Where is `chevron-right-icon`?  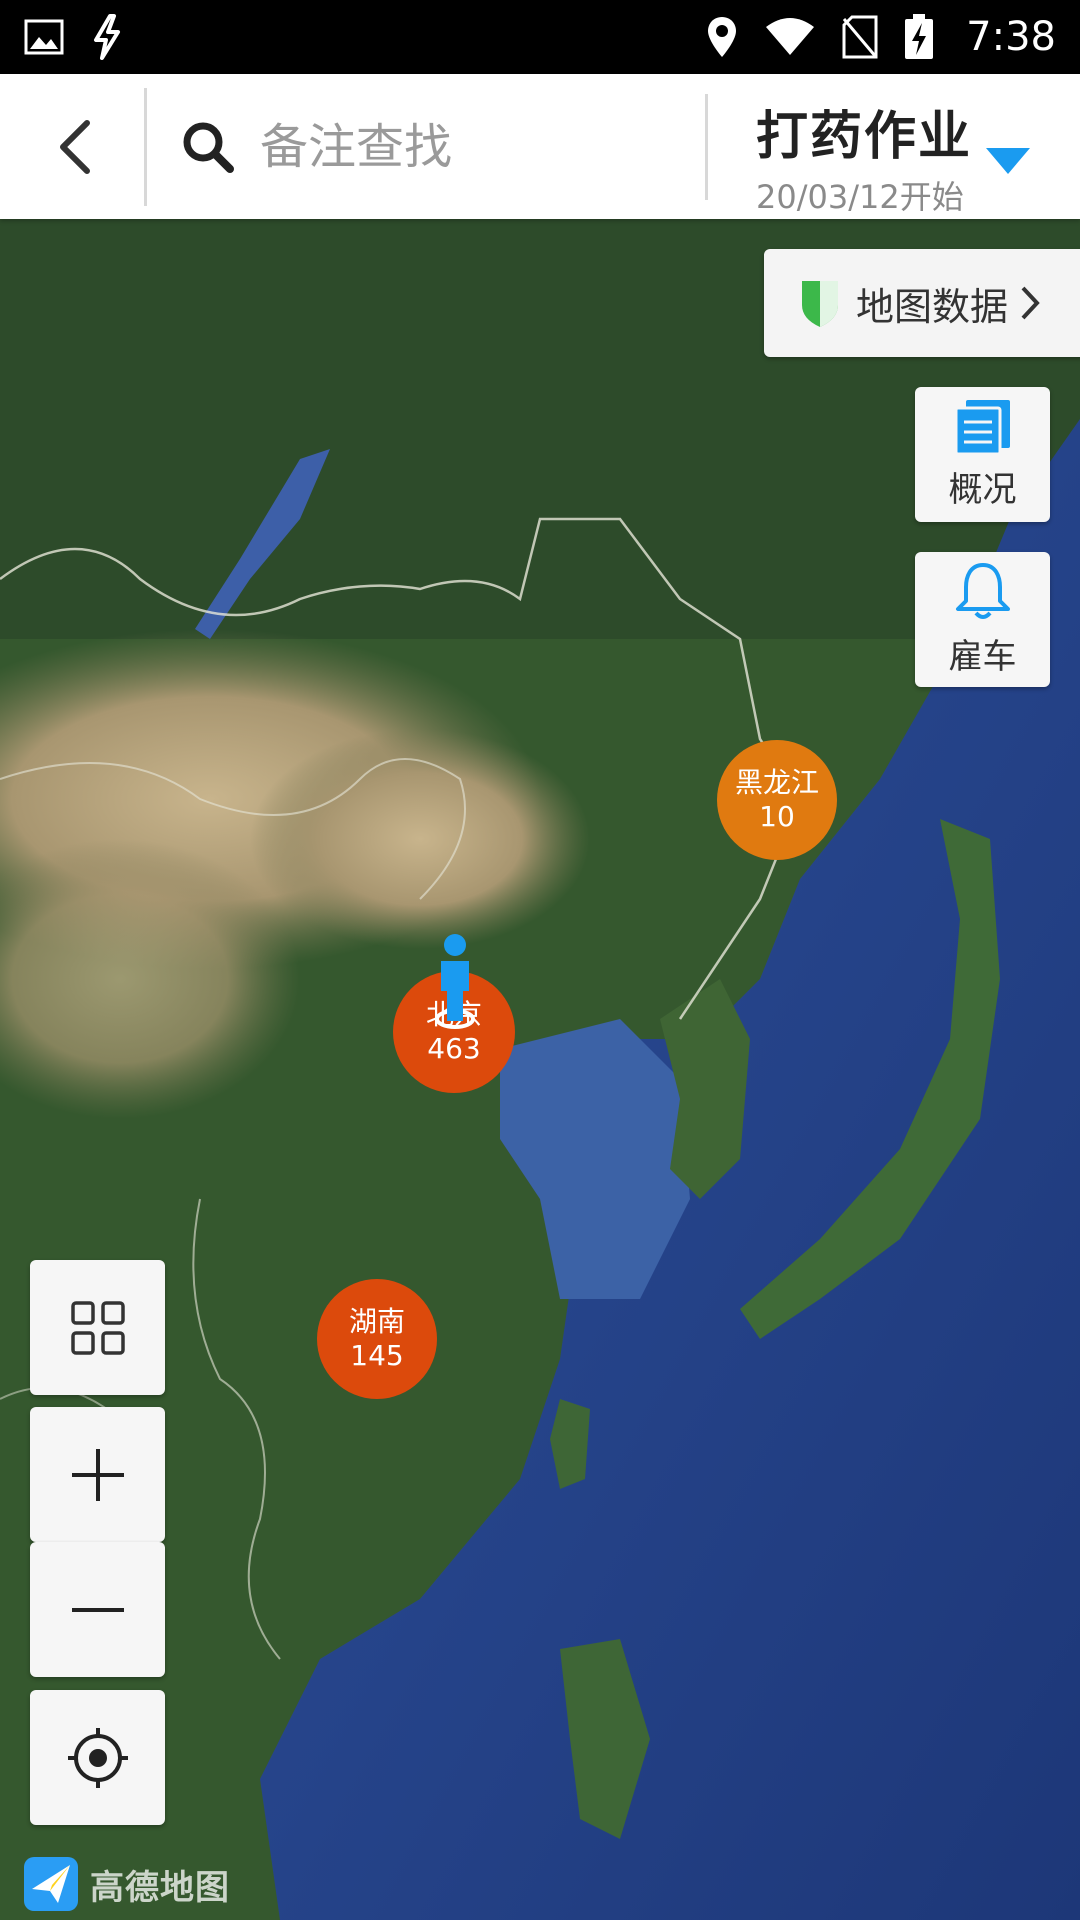 chevron-right-icon is located at coordinates (1030, 303).